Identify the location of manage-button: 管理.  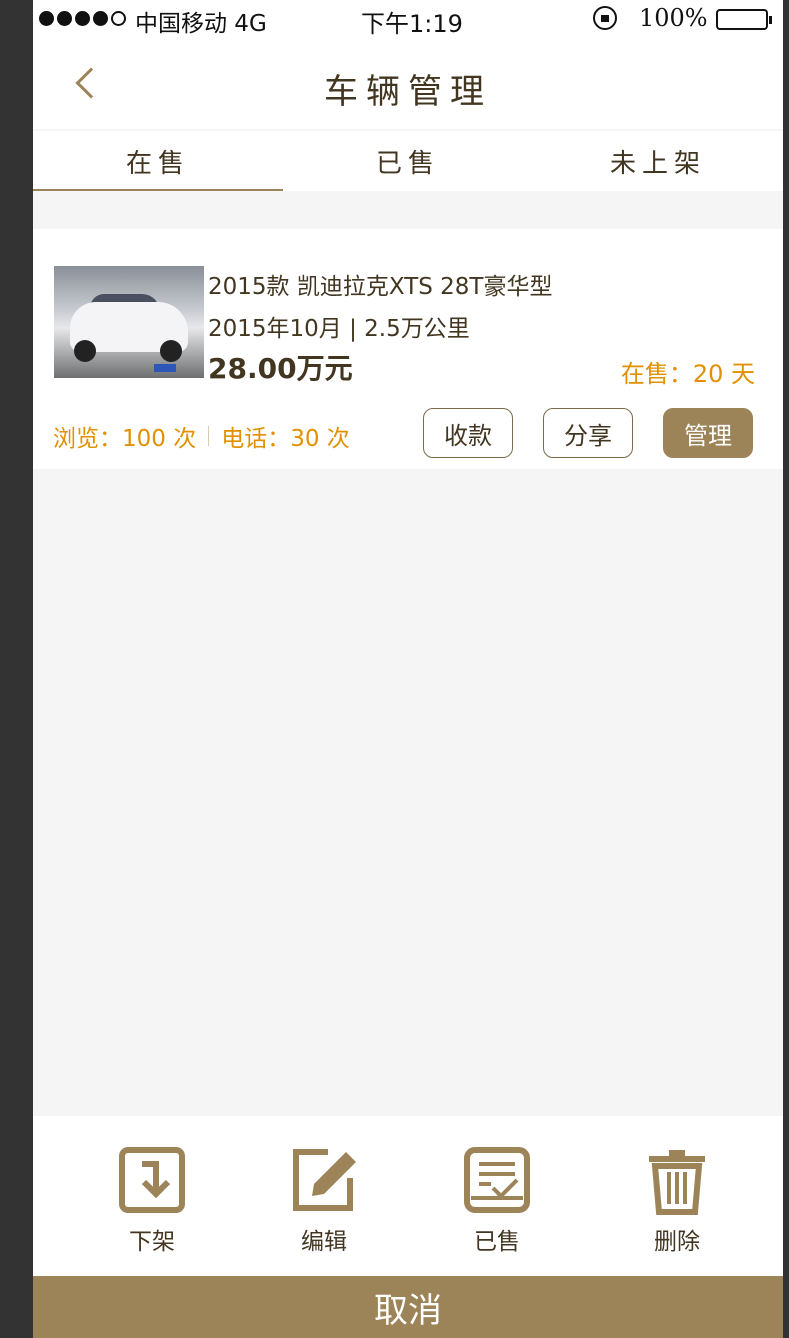
(708, 433).